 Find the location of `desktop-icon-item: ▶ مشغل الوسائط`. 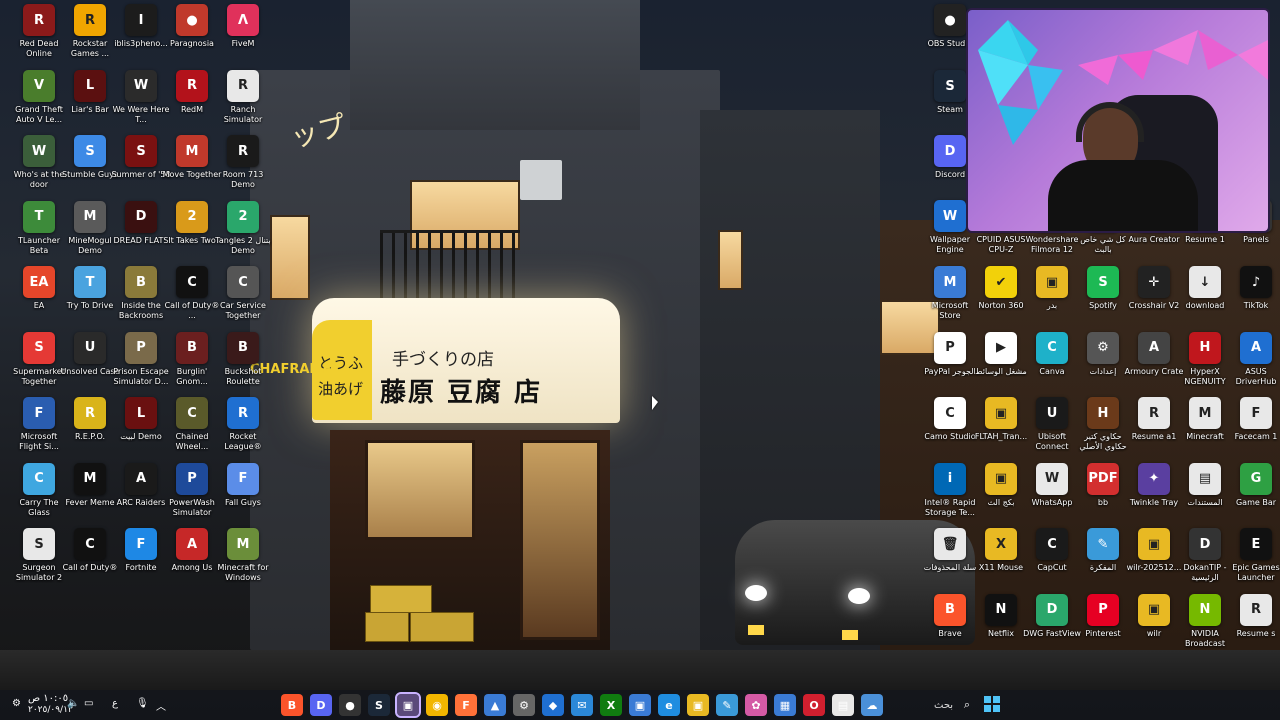

desktop-icon-item: ▶ مشغل الوسائط is located at coordinates (1001, 364).